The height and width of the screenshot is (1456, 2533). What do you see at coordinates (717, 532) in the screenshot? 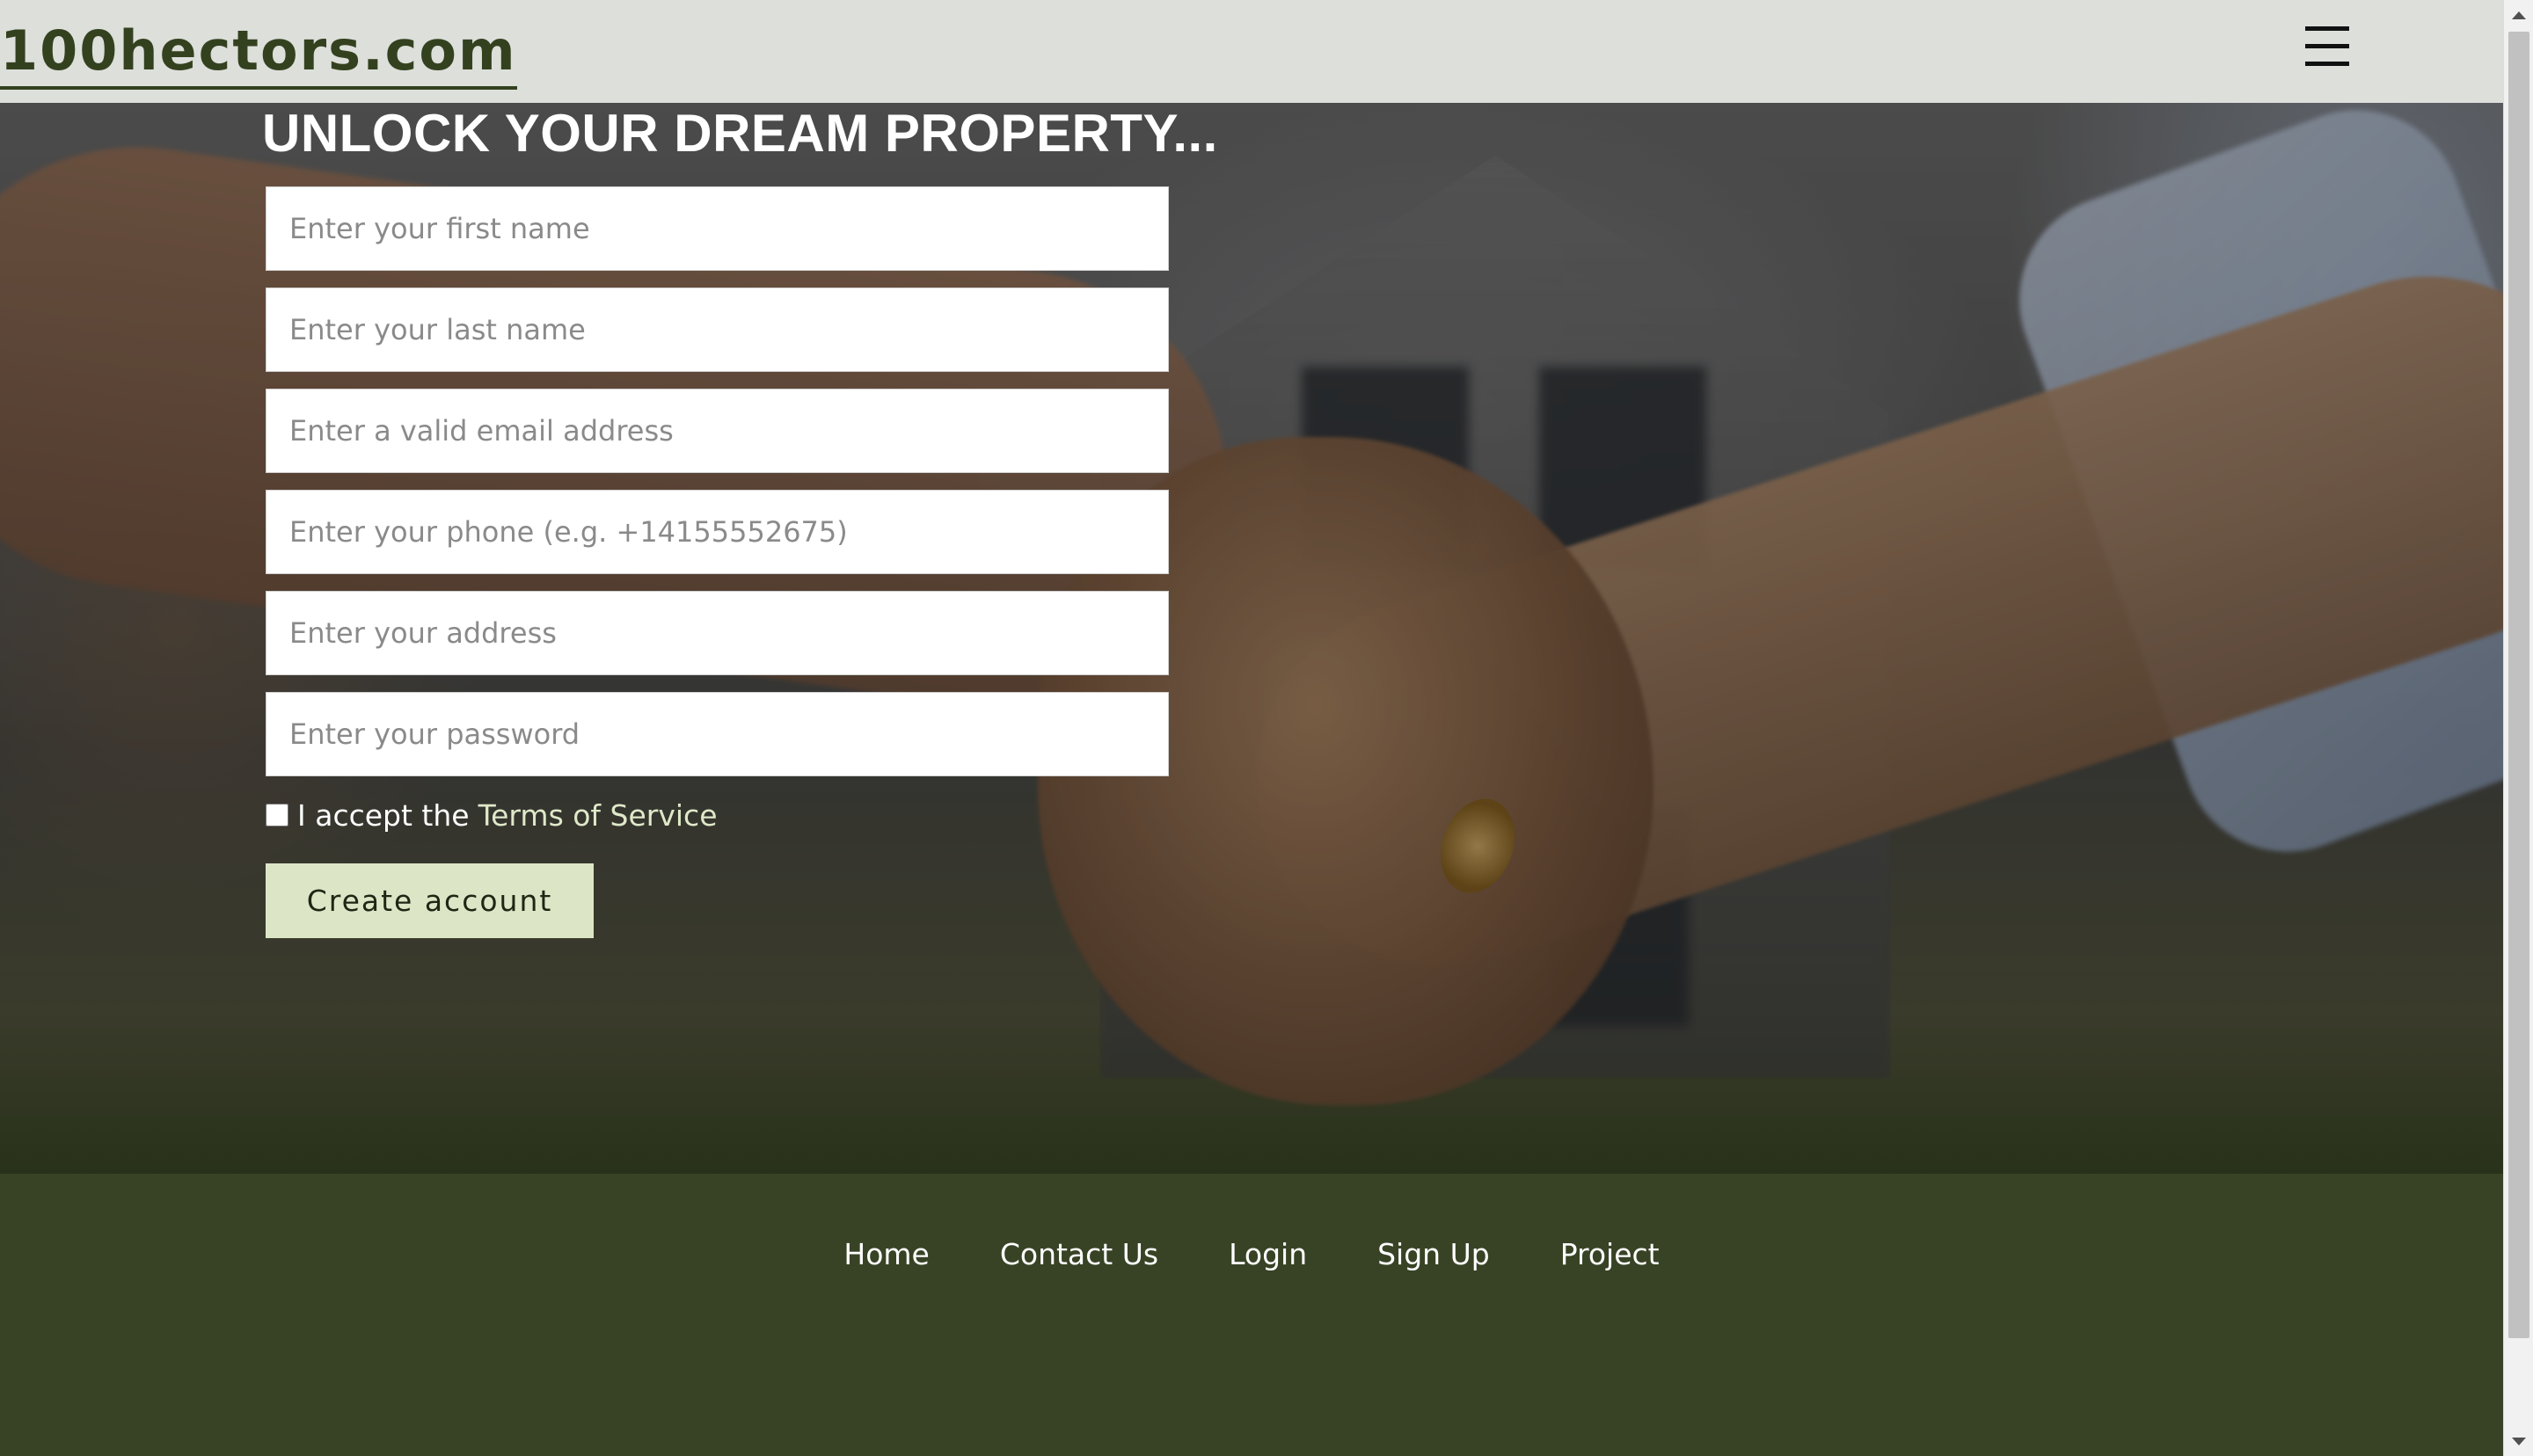
I see `phone-input` at bounding box center [717, 532].